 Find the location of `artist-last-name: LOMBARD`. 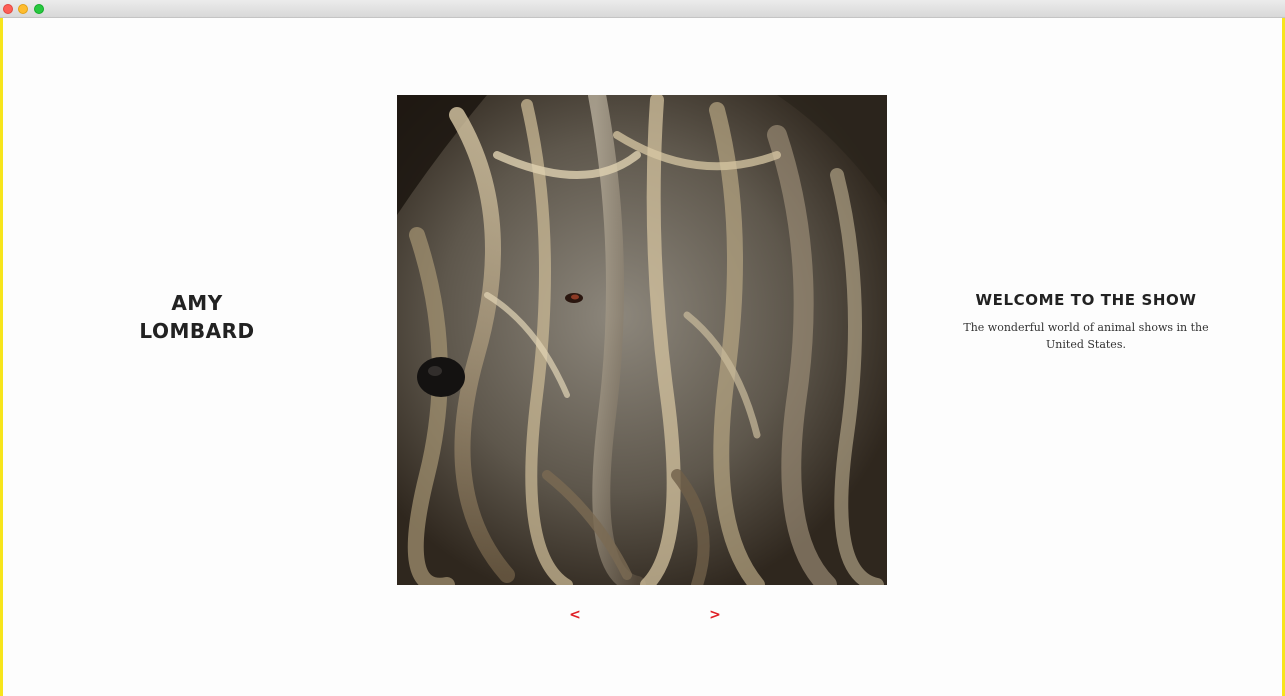

artist-last-name: LOMBARD is located at coordinates (197, 331).